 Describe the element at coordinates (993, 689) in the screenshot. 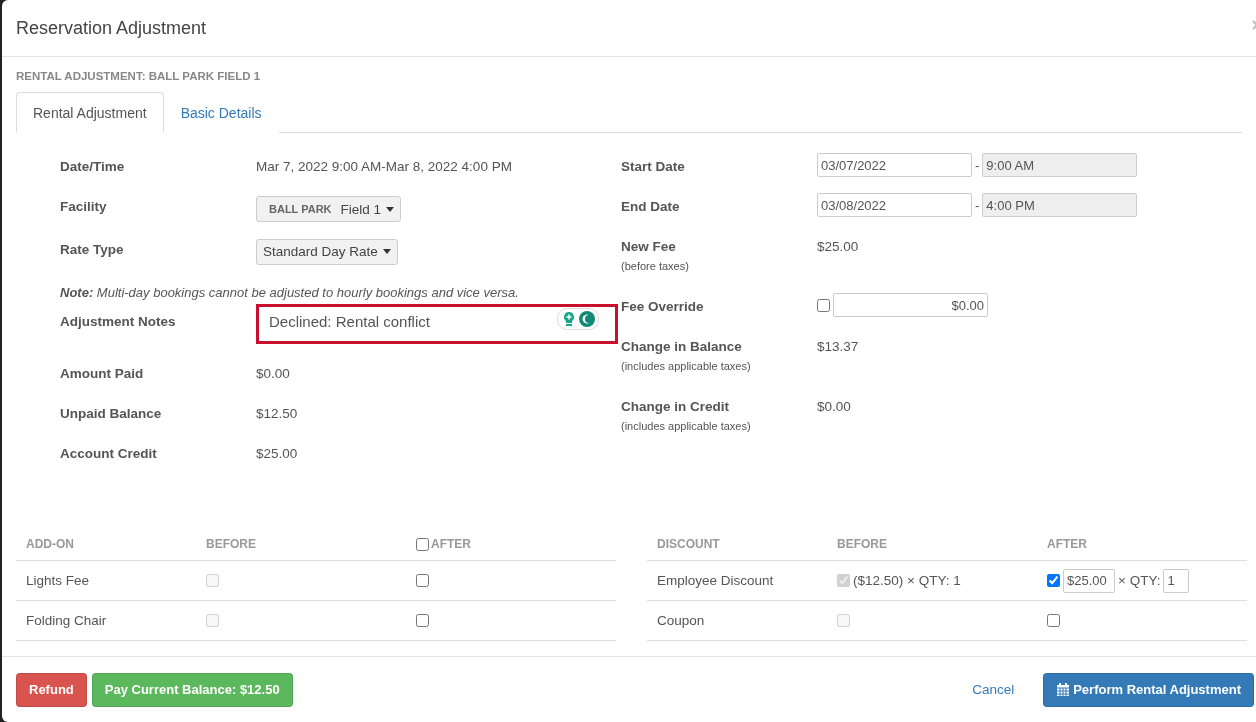

I see `cancel-link: Cancel` at that location.